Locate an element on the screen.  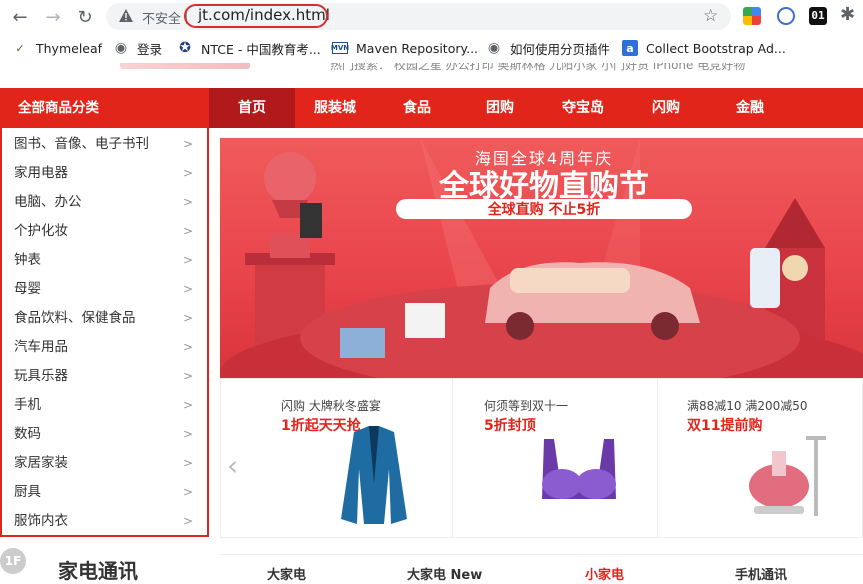
category-item: 钟表 > is located at coordinates (106, 260).